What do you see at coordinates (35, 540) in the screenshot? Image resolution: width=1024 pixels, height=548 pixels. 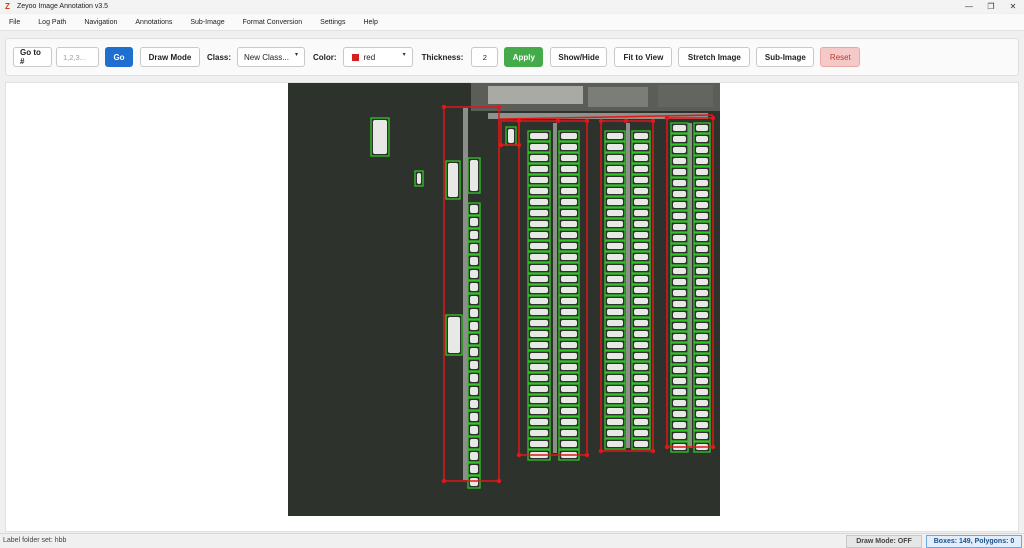 I see `label-folder-status: Label folder set: hbb` at bounding box center [35, 540].